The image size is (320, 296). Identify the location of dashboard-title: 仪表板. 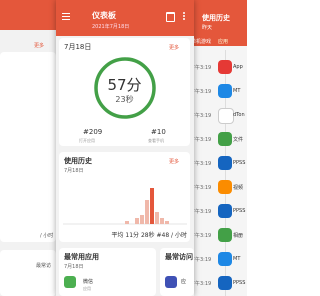
(104, 15).